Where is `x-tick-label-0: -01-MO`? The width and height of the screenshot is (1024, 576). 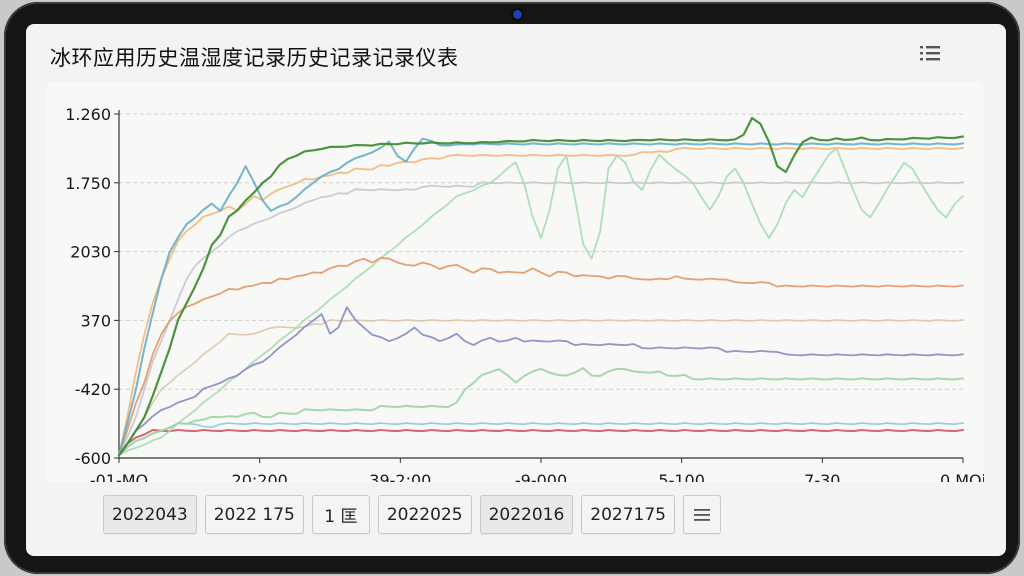 x-tick-label-0: -01-MO is located at coordinates (119, 476).